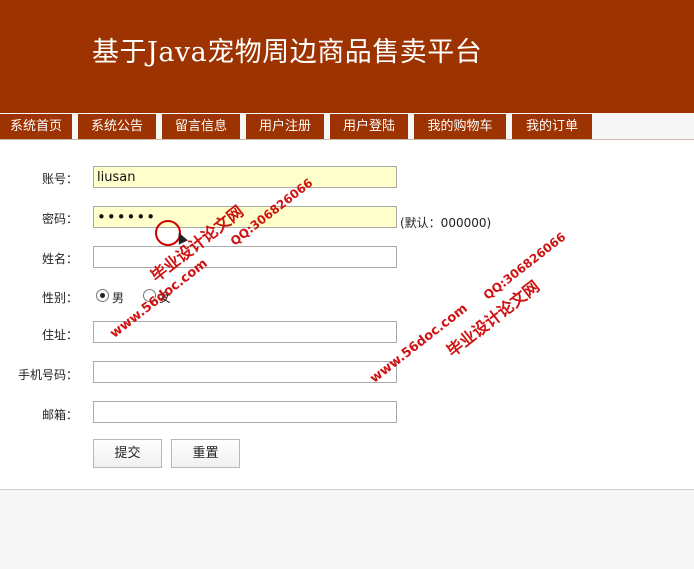  Describe the element at coordinates (59, 335) in the screenshot. I see `address-label: 住址：` at that location.